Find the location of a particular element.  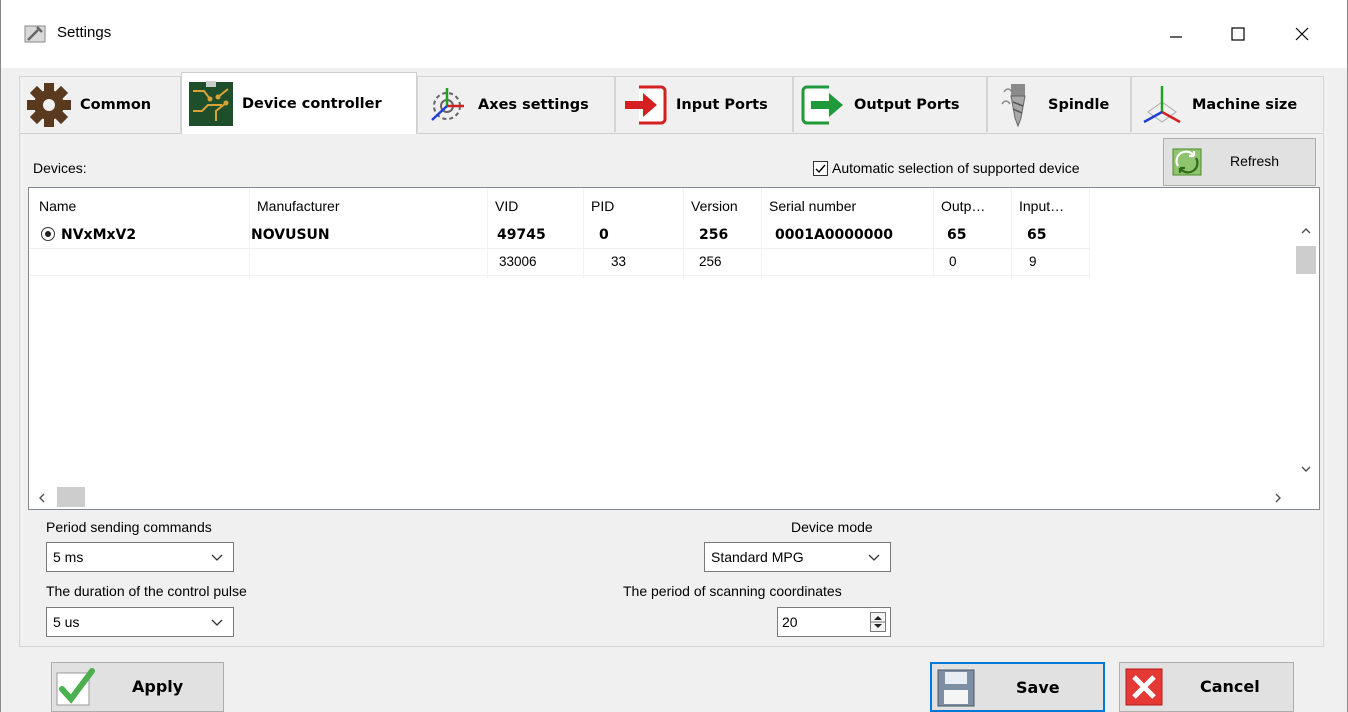

device-name: NVxMxV2 is located at coordinates (99, 235).